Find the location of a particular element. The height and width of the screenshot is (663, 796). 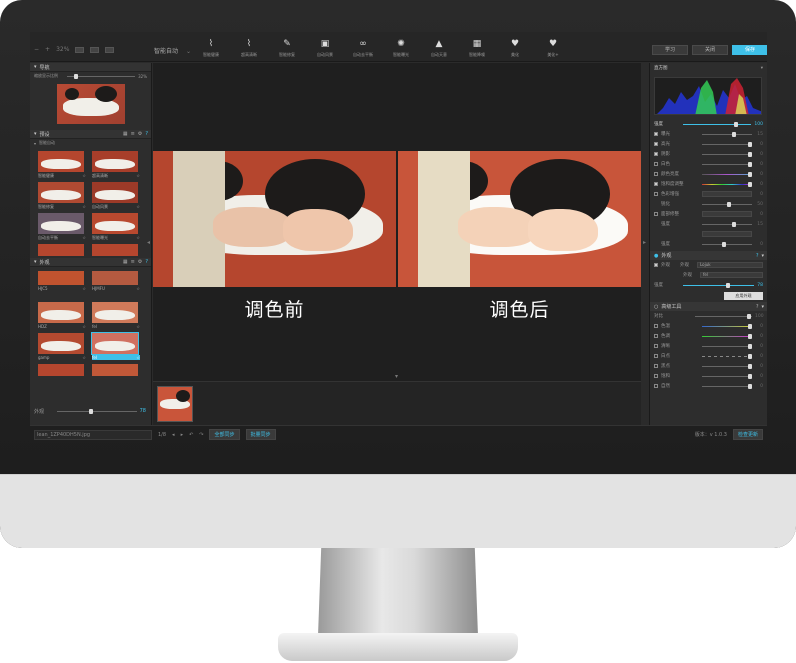

tool-auto-landscape: ▣ 自动风景 is located at coordinates (325, 48).